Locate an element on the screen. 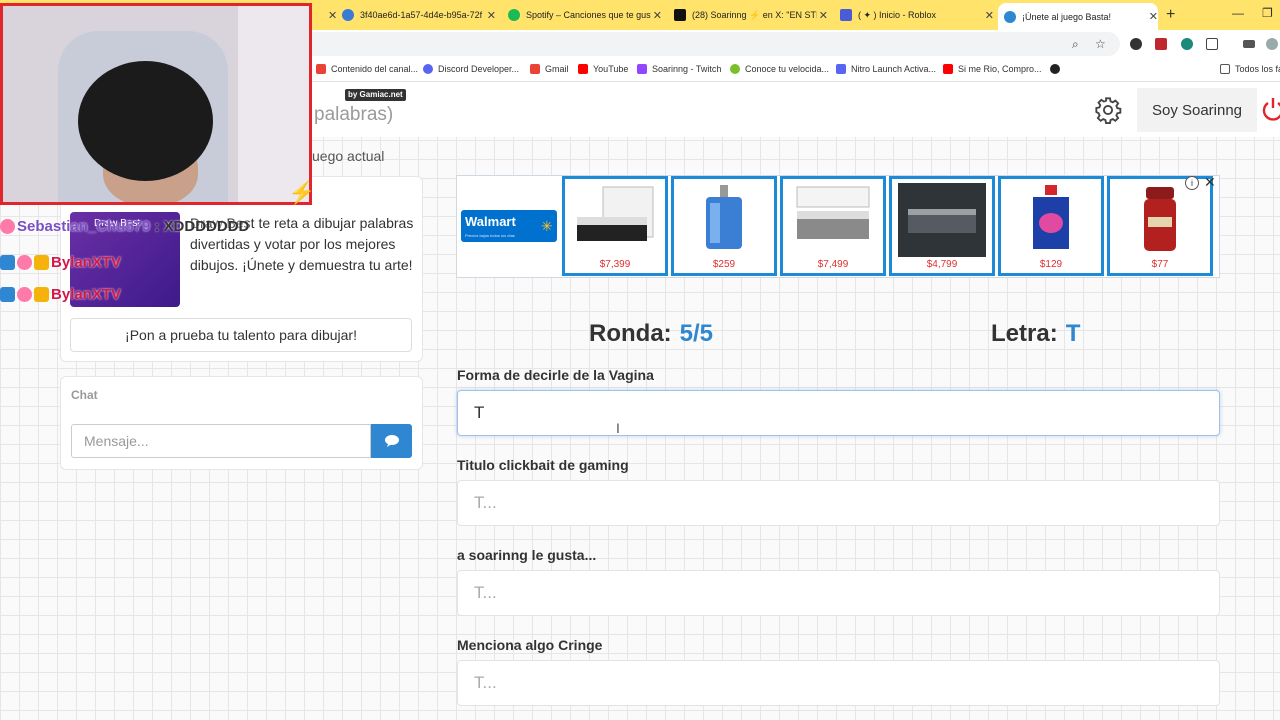  folder-icon is located at coordinates (1225, 69).